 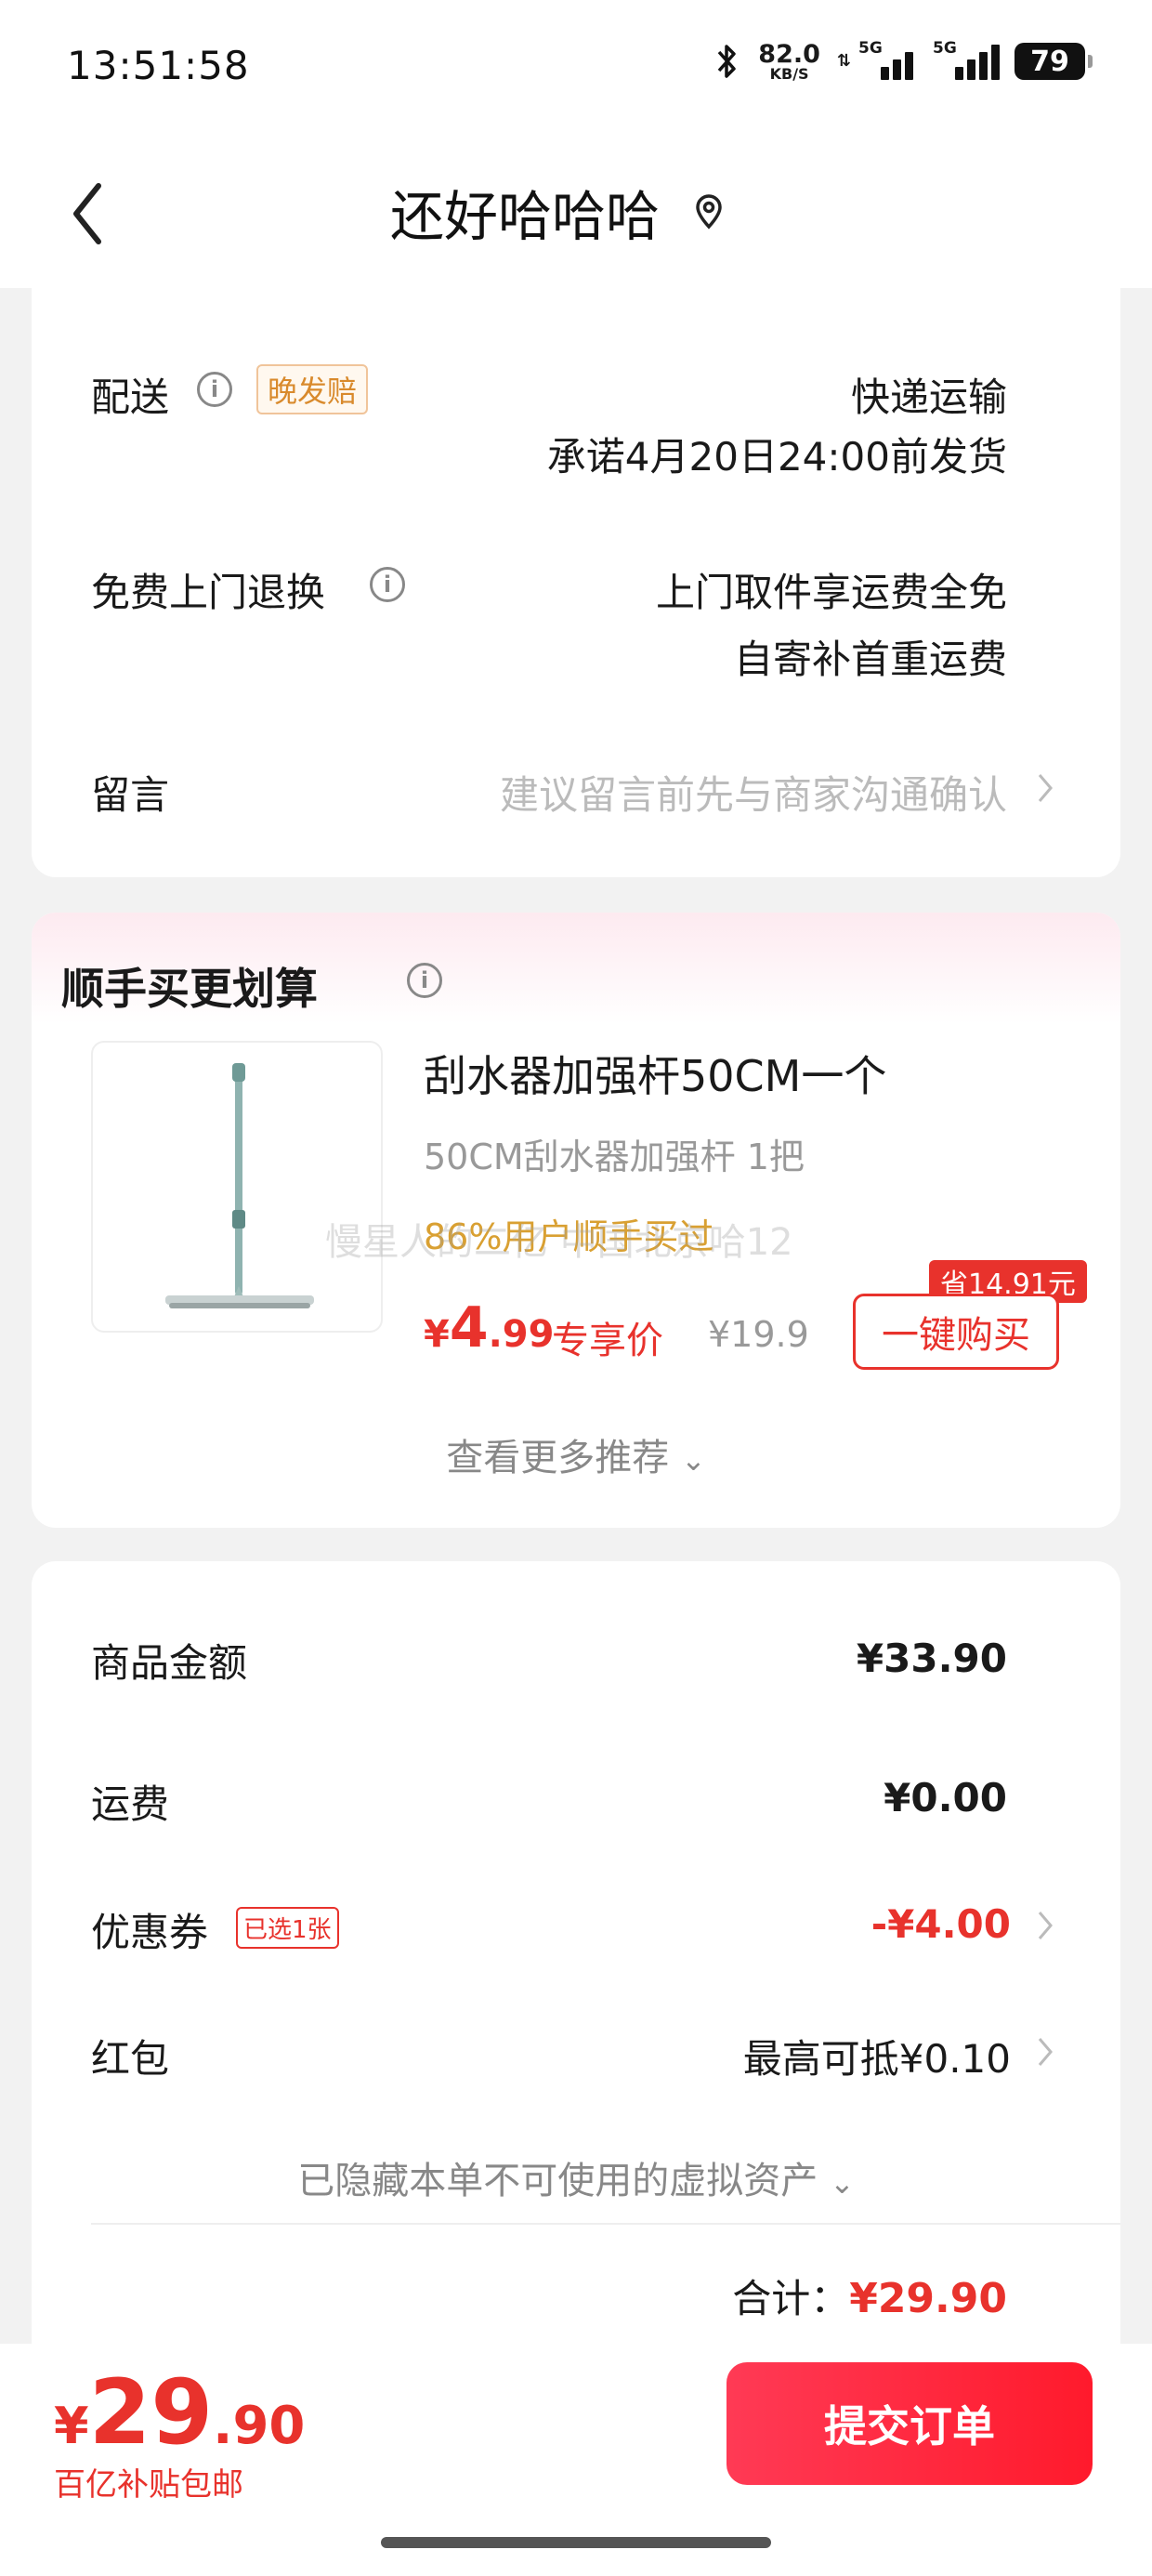 I want to click on addon-info-icon: i, so click(x=424, y=980).